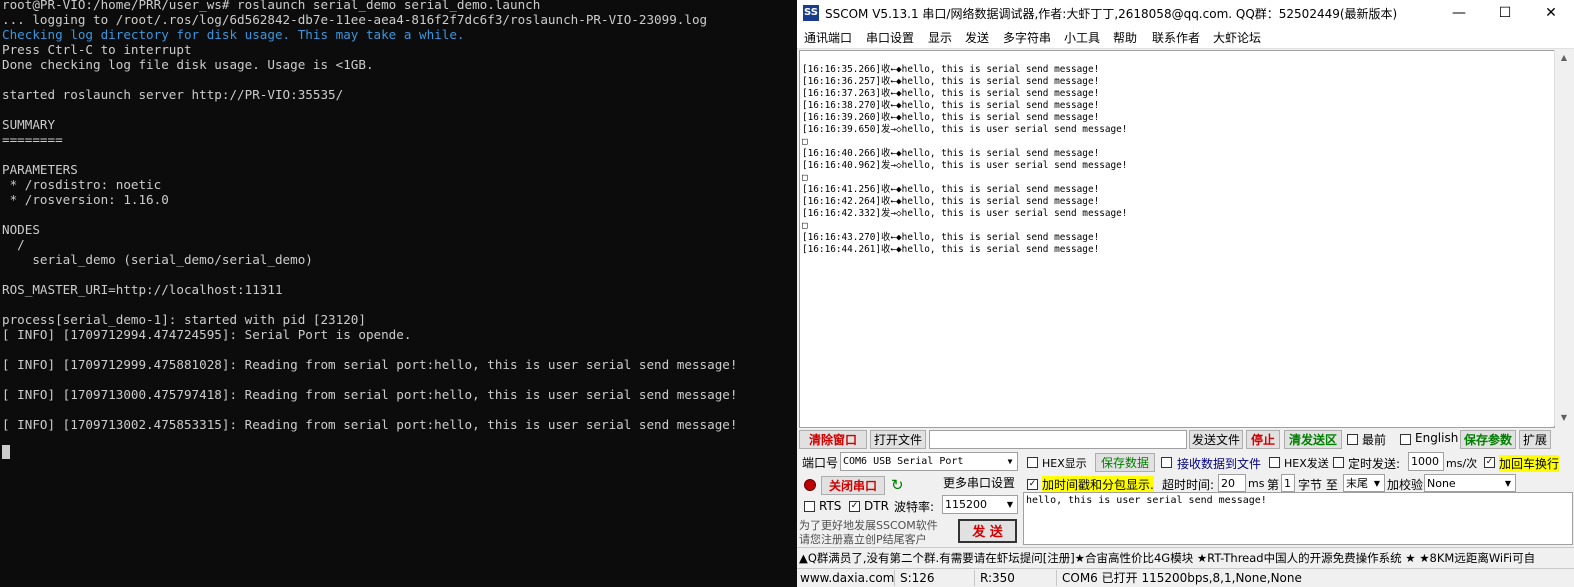  What do you see at coordinates (854, 506) in the screenshot?
I see `dtr-checkbox: ✓` at bounding box center [854, 506].